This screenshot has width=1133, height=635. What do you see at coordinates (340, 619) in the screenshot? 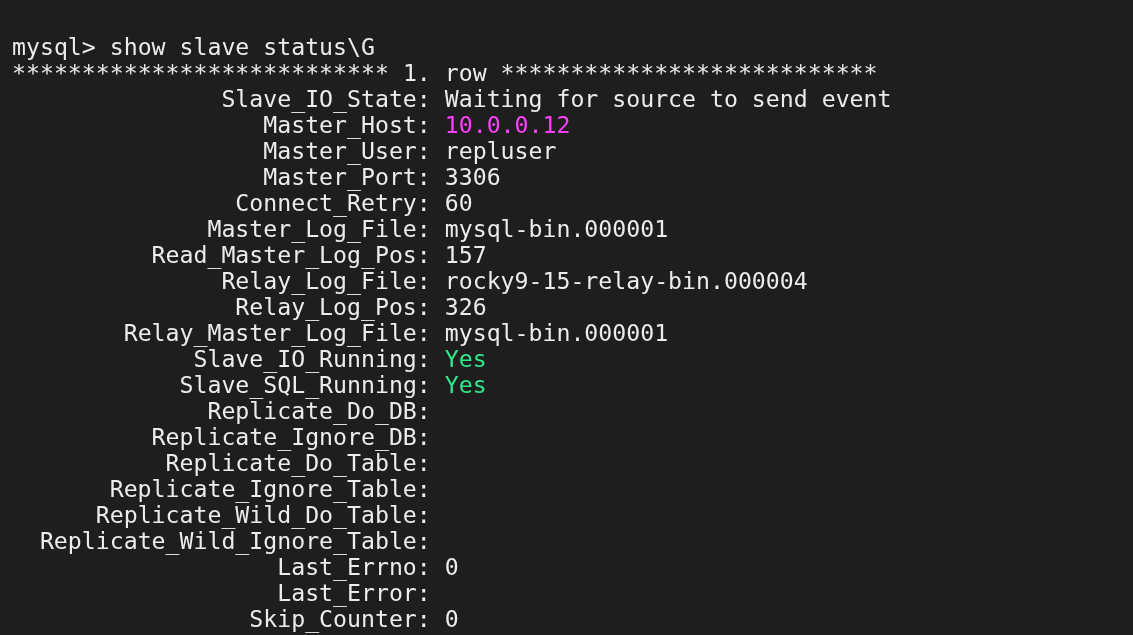
I see `field-label: Skip_Counter:` at bounding box center [340, 619].